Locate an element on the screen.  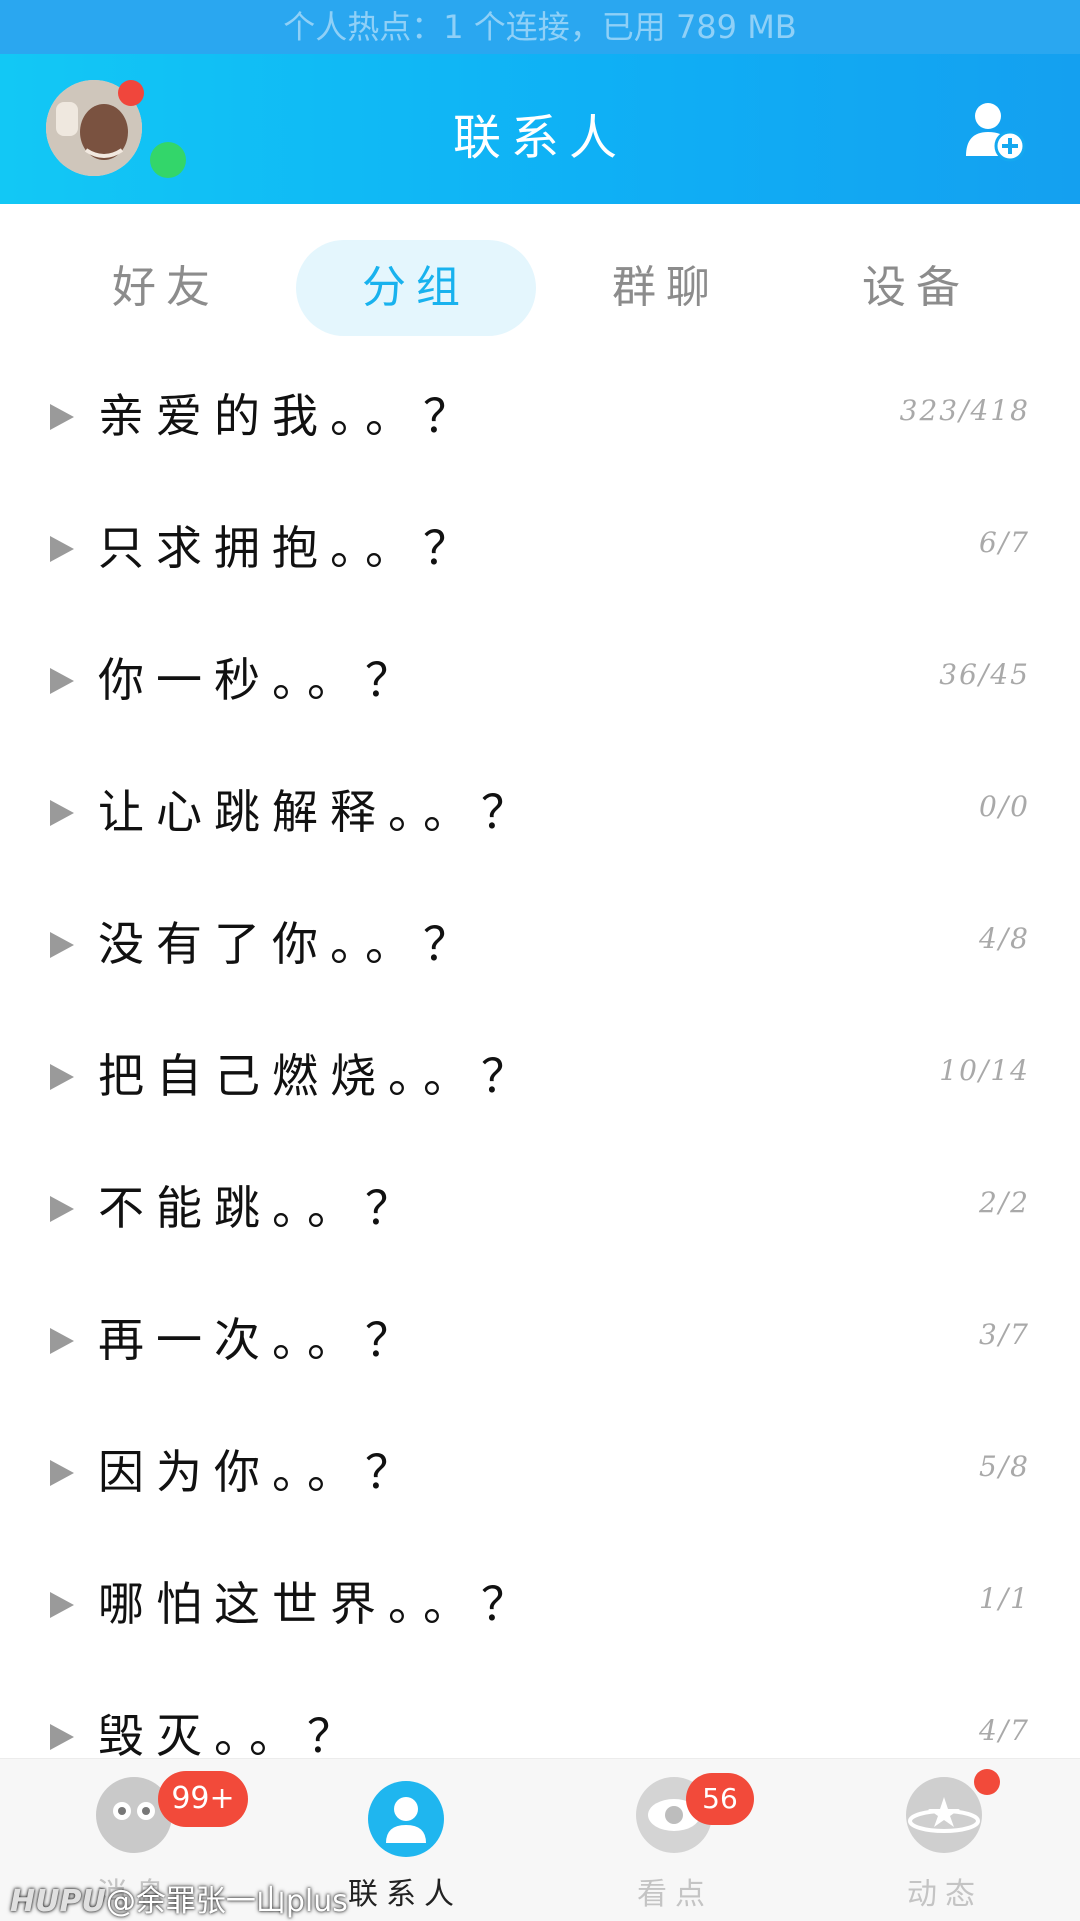
status-text: 个人热点：1 个连接，已用 789 MB is located at coordinates (540, 27).